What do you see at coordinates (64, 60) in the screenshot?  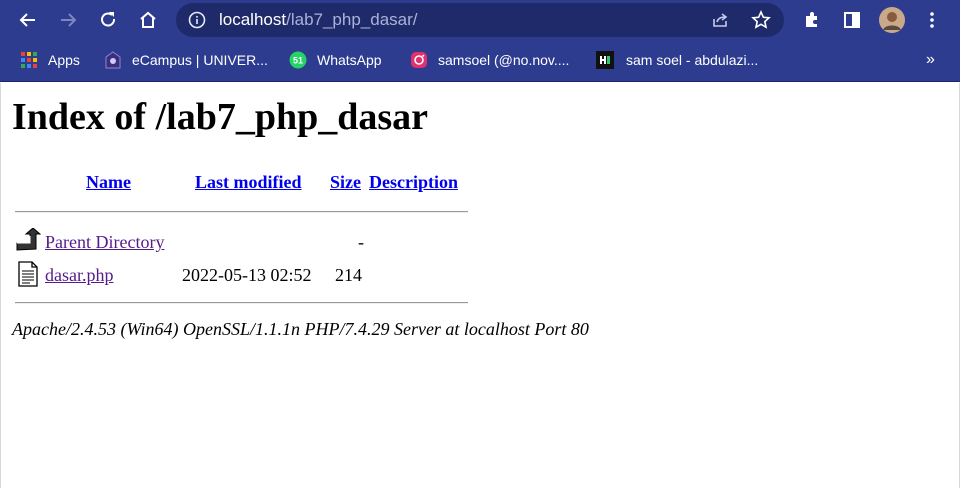 I see `bookmark-label: Apps` at bounding box center [64, 60].